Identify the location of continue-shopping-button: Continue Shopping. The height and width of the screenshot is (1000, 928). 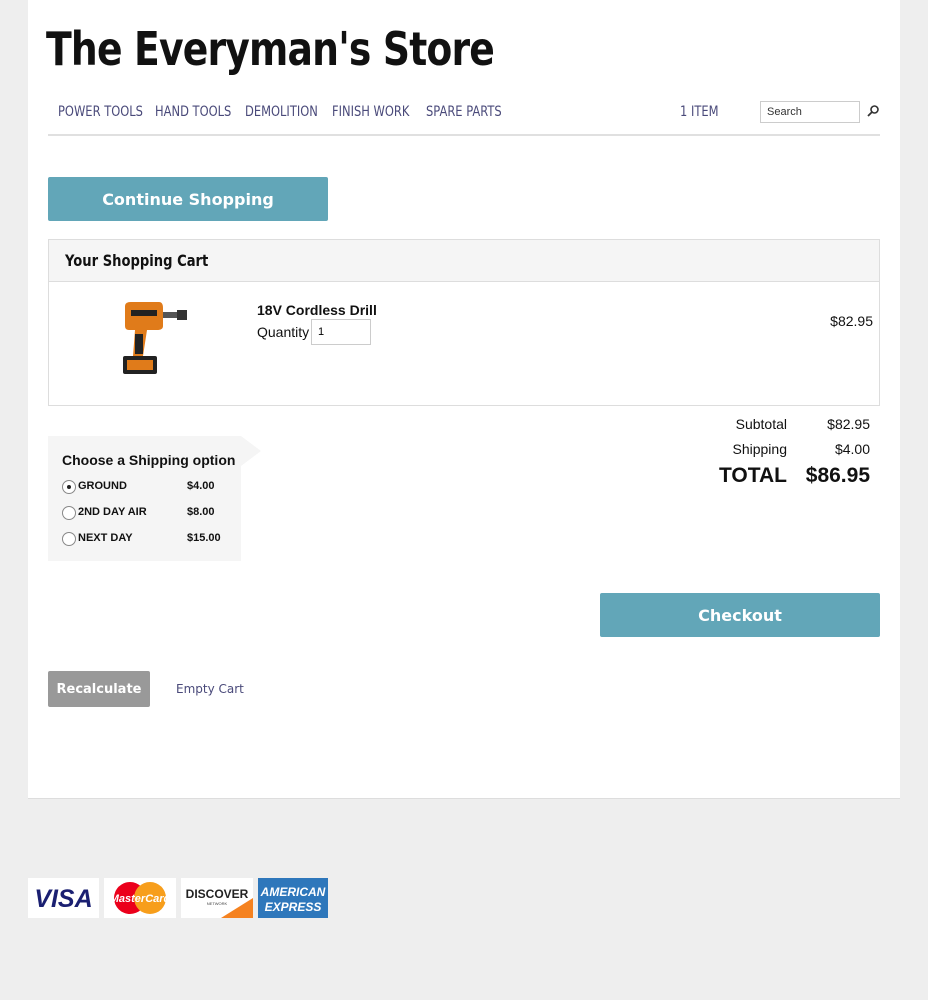
(188, 199).